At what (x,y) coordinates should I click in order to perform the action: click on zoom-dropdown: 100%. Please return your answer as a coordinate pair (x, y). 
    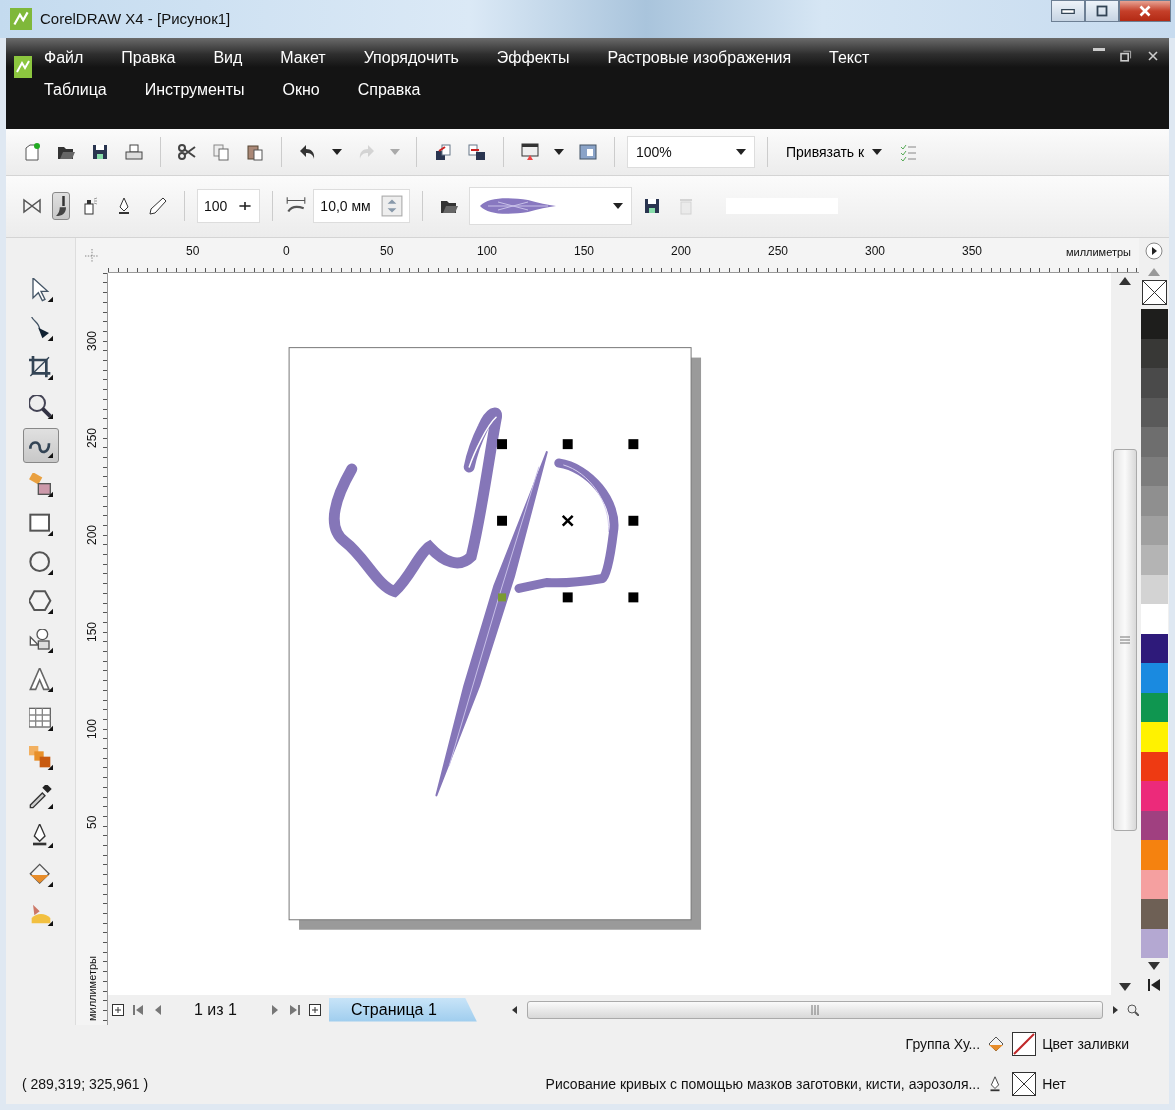
    Looking at the image, I should click on (691, 151).